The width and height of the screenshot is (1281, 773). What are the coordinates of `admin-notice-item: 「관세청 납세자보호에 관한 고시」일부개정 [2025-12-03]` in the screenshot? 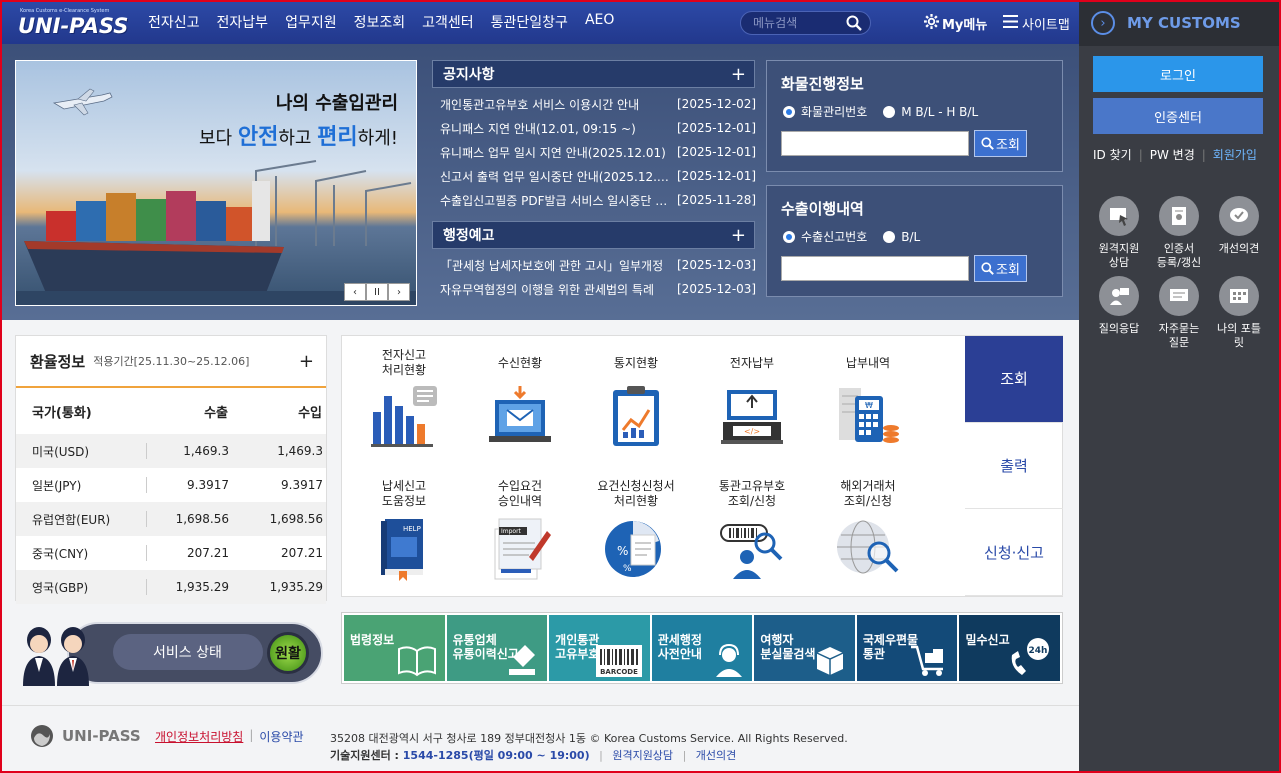 It's located at (598, 265).